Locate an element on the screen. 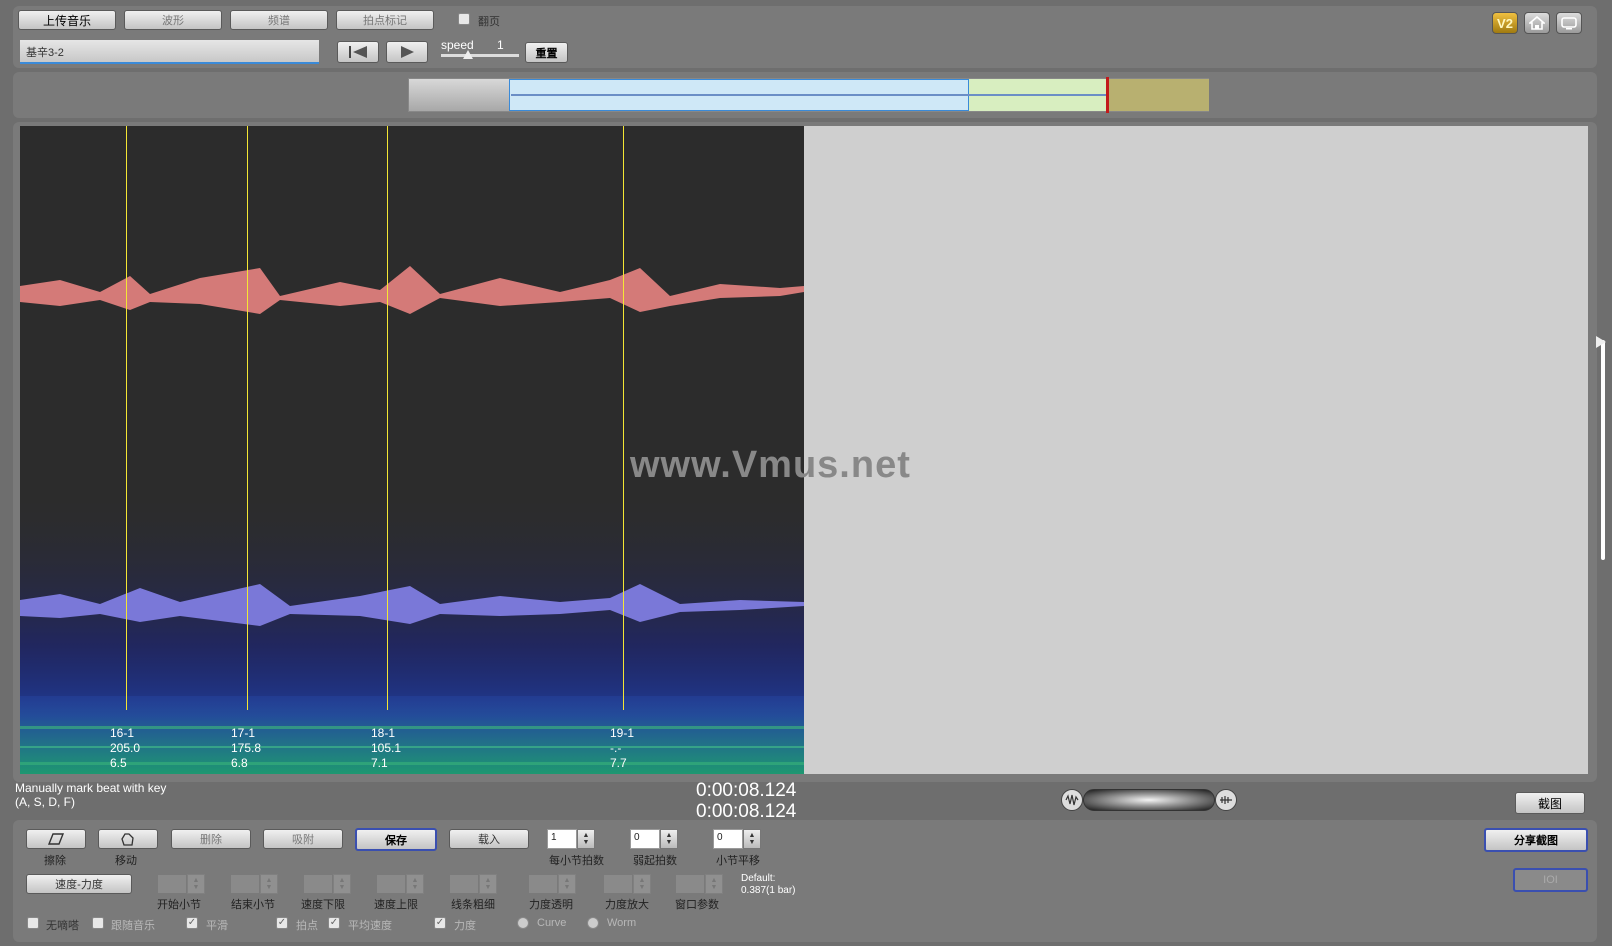 Image resolution: width=1612 pixels, height=946 pixels. pickup-stepper: 0 ▲ ▼ is located at coordinates (654, 839).